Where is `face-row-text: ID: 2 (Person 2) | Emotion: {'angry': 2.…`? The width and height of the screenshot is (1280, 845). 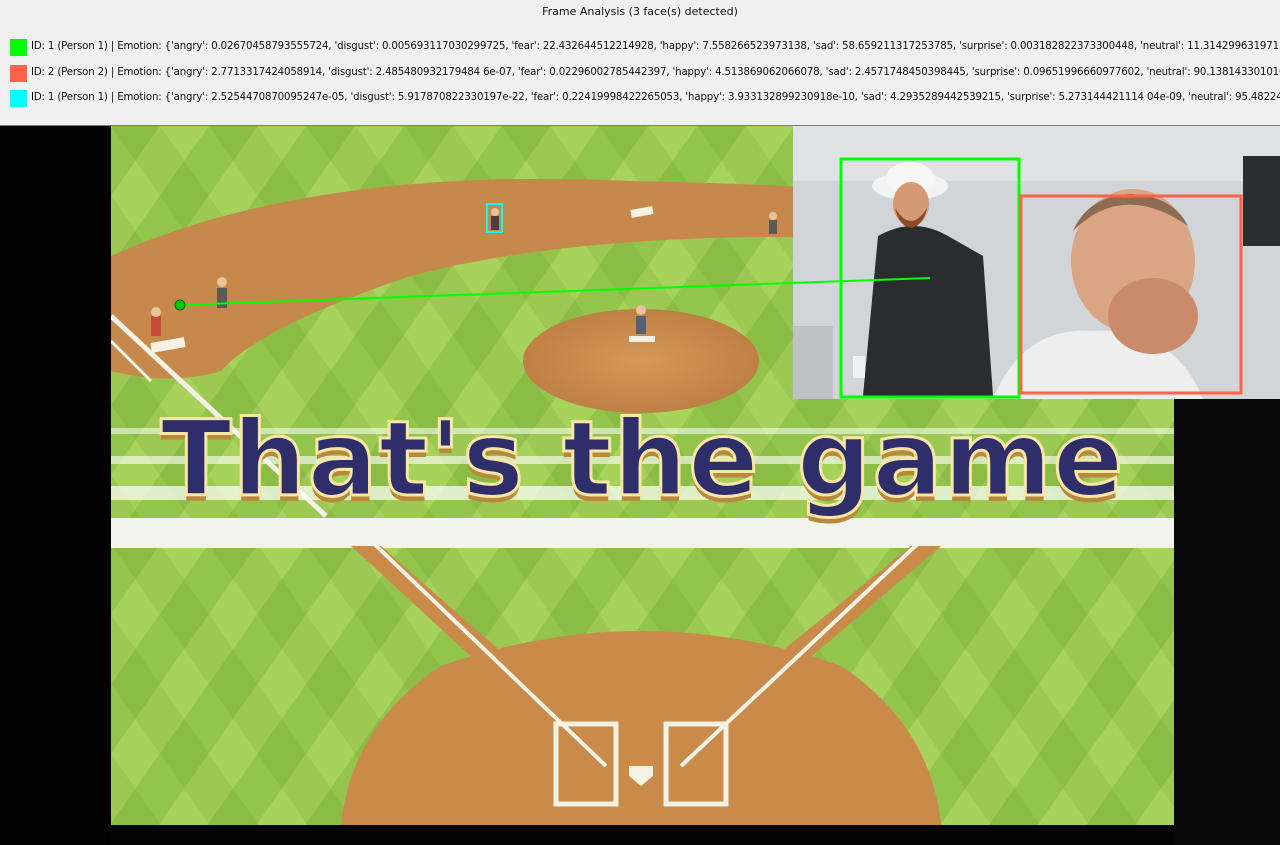 face-row-text: ID: 2 (Person 2) | Emotion: {'angry': 2.… is located at coordinates (655, 72).